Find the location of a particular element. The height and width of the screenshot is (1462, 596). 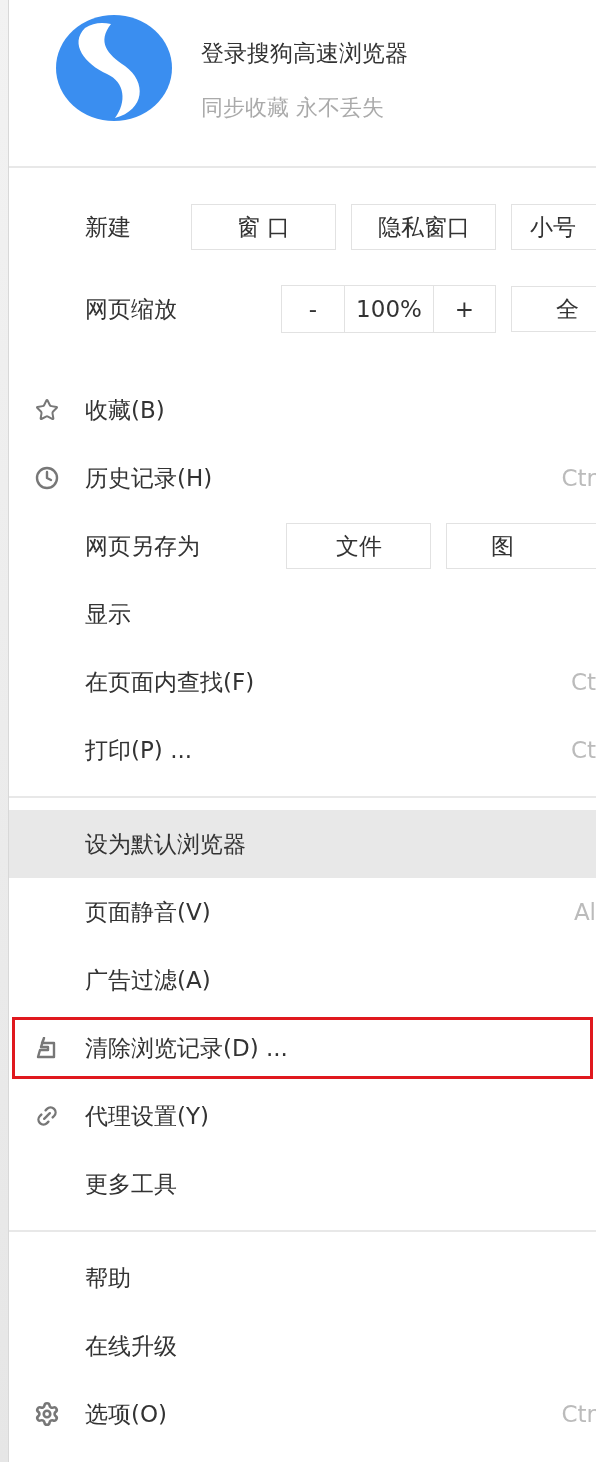

clock-icon is located at coordinates (47, 478).